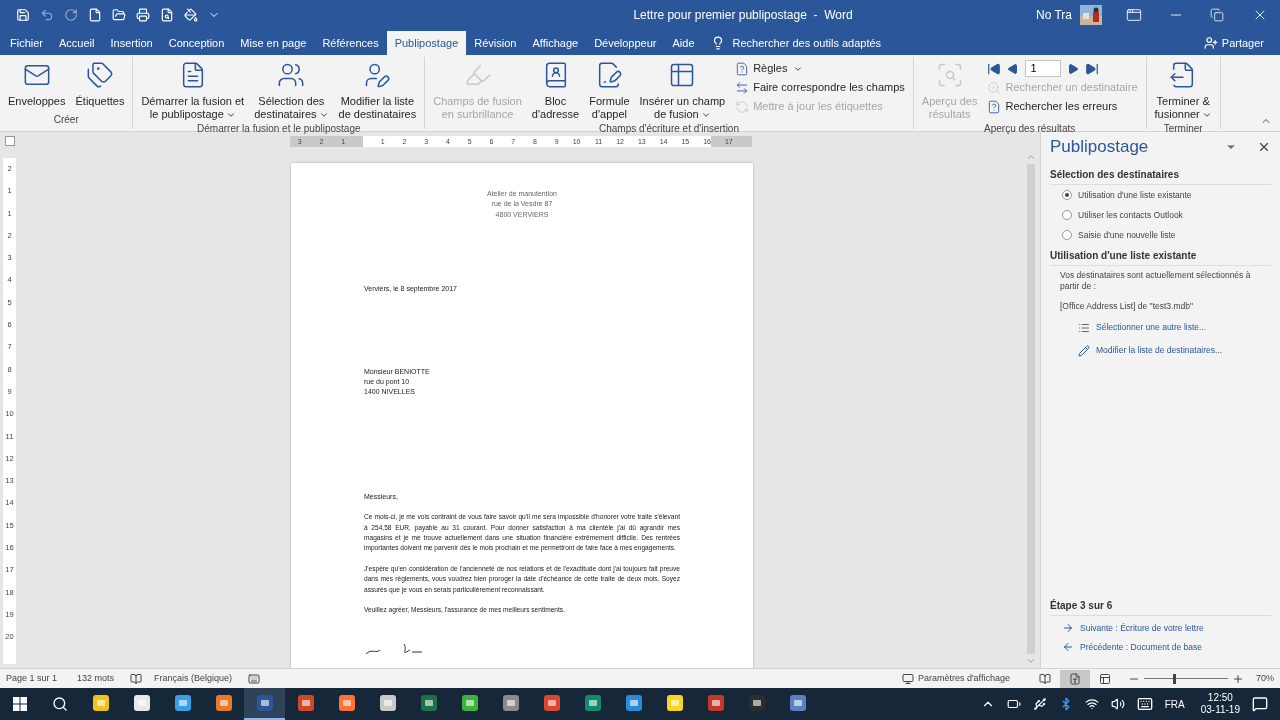  I want to click on ribbon-tab: Conception, so click(196, 43).